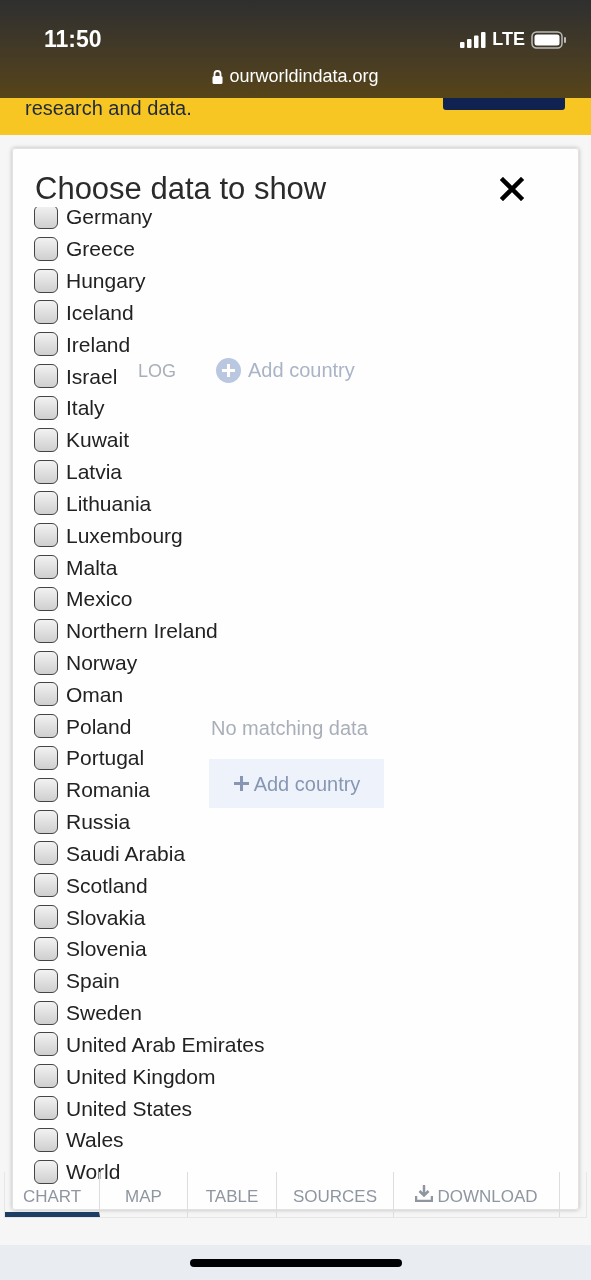 This screenshot has height=1280, width=591. Describe the element at coordinates (508, 39) in the screenshot. I see `network-label: LTE` at that location.